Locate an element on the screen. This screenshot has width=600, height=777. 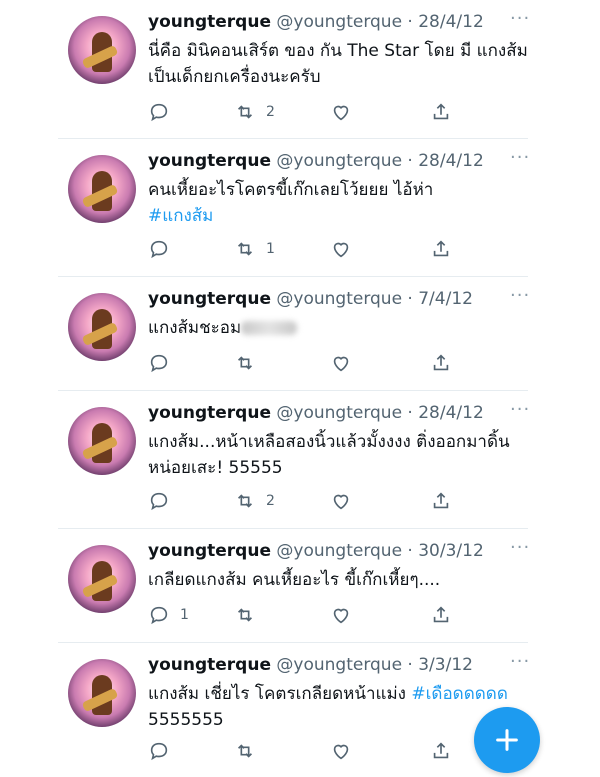
tweet-body: แกงส้มชะอม is located at coordinates (195, 328).